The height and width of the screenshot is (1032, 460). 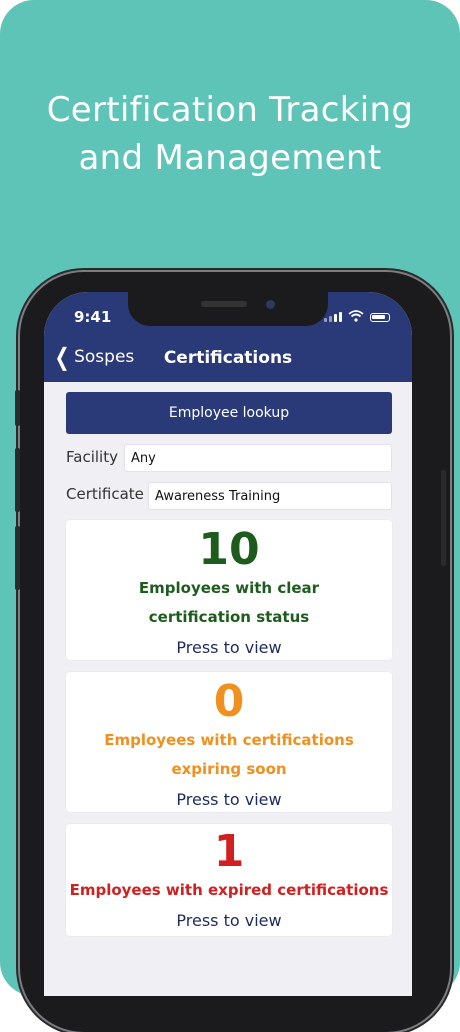 I want to click on status-icons, so click(x=357, y=316).